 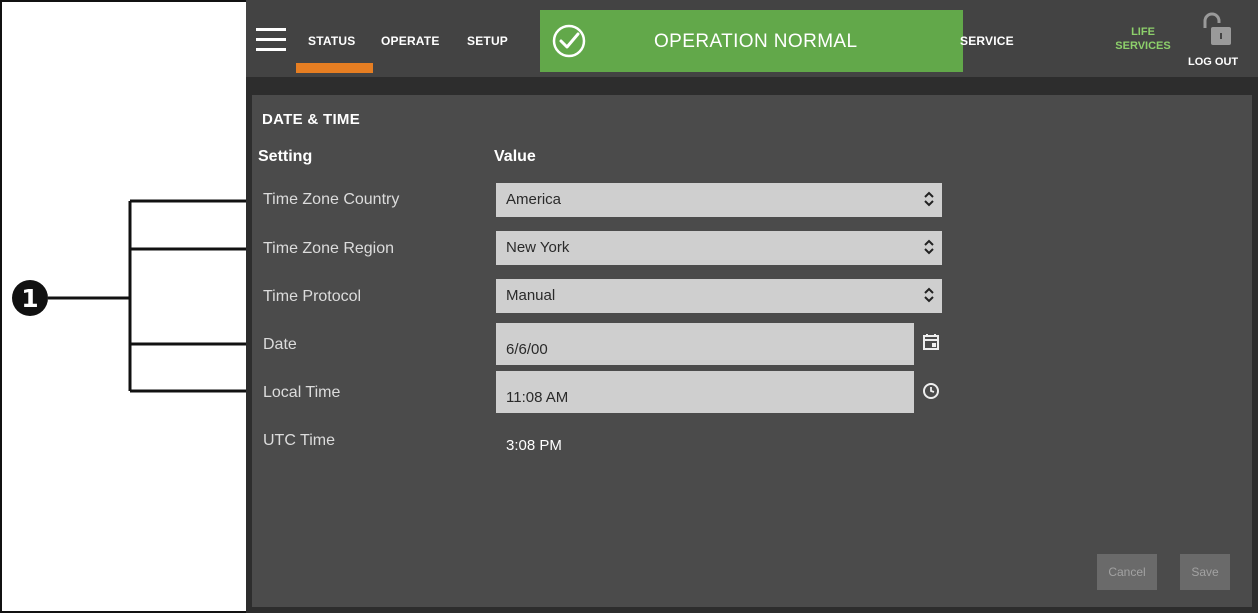 I want to click on check-circle-icon, so click(x=569, y=41).